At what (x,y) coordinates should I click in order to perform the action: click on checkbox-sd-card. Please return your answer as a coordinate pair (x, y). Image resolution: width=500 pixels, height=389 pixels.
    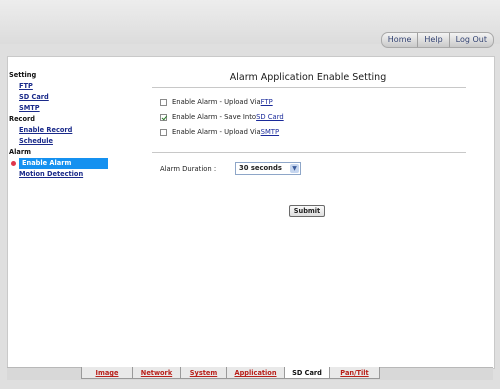
    Looking at the image, I should click on (163, 117).